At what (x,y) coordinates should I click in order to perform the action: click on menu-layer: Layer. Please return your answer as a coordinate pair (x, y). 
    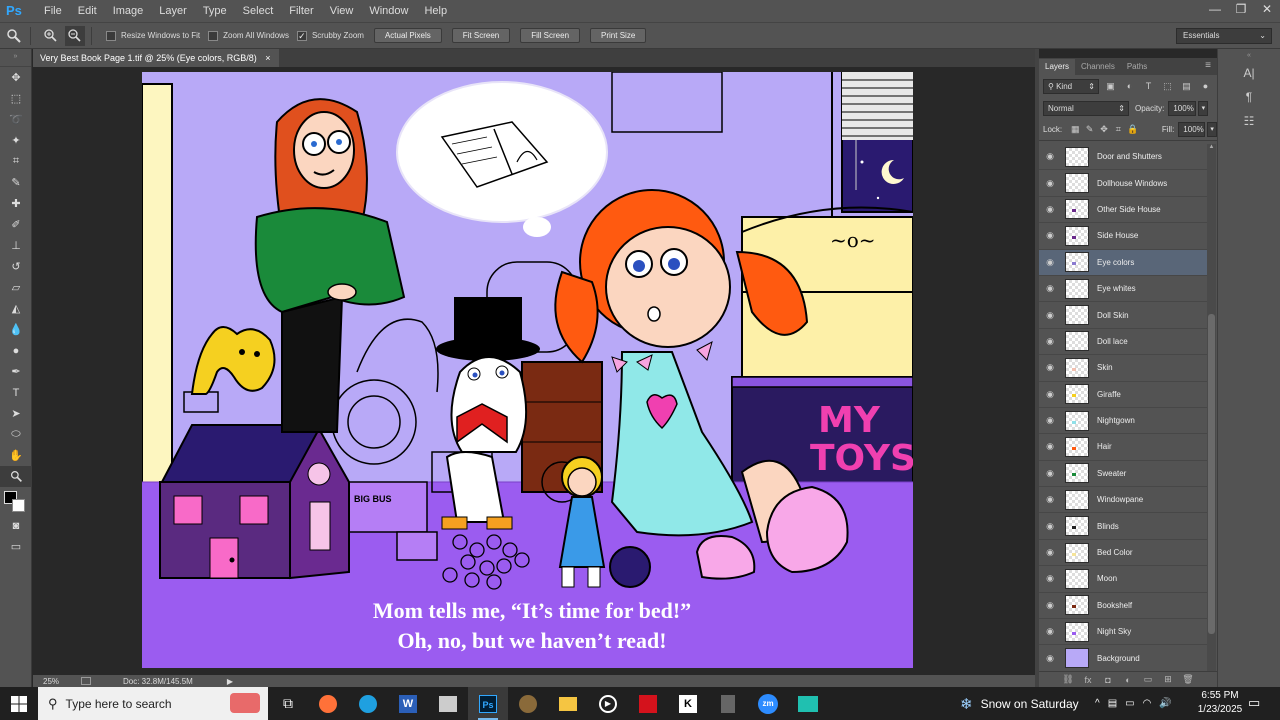
    Looking at the image, I should click on (173, 11).